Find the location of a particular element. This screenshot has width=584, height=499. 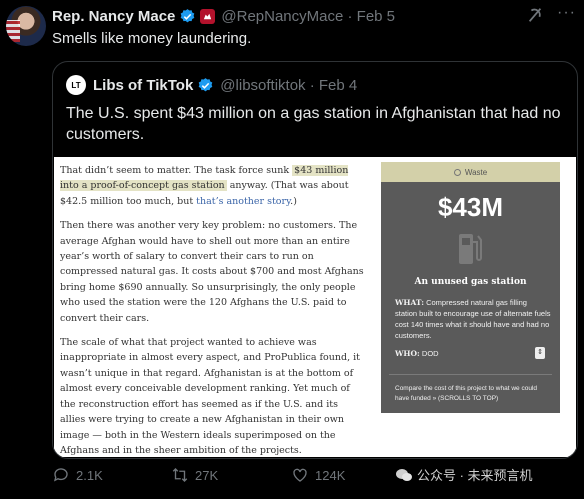

wechat-icon is located at coordinates (404, 474).